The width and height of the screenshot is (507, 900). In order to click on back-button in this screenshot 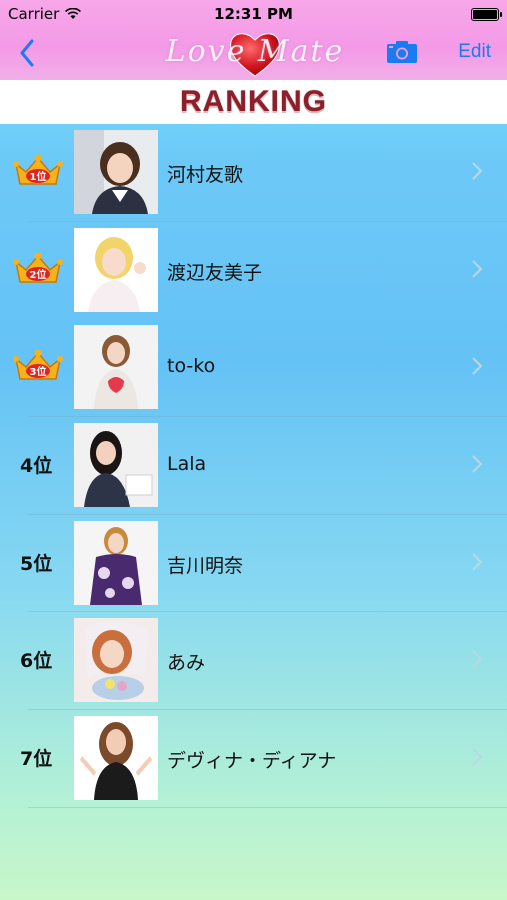, I will do `click(27, 53)`.